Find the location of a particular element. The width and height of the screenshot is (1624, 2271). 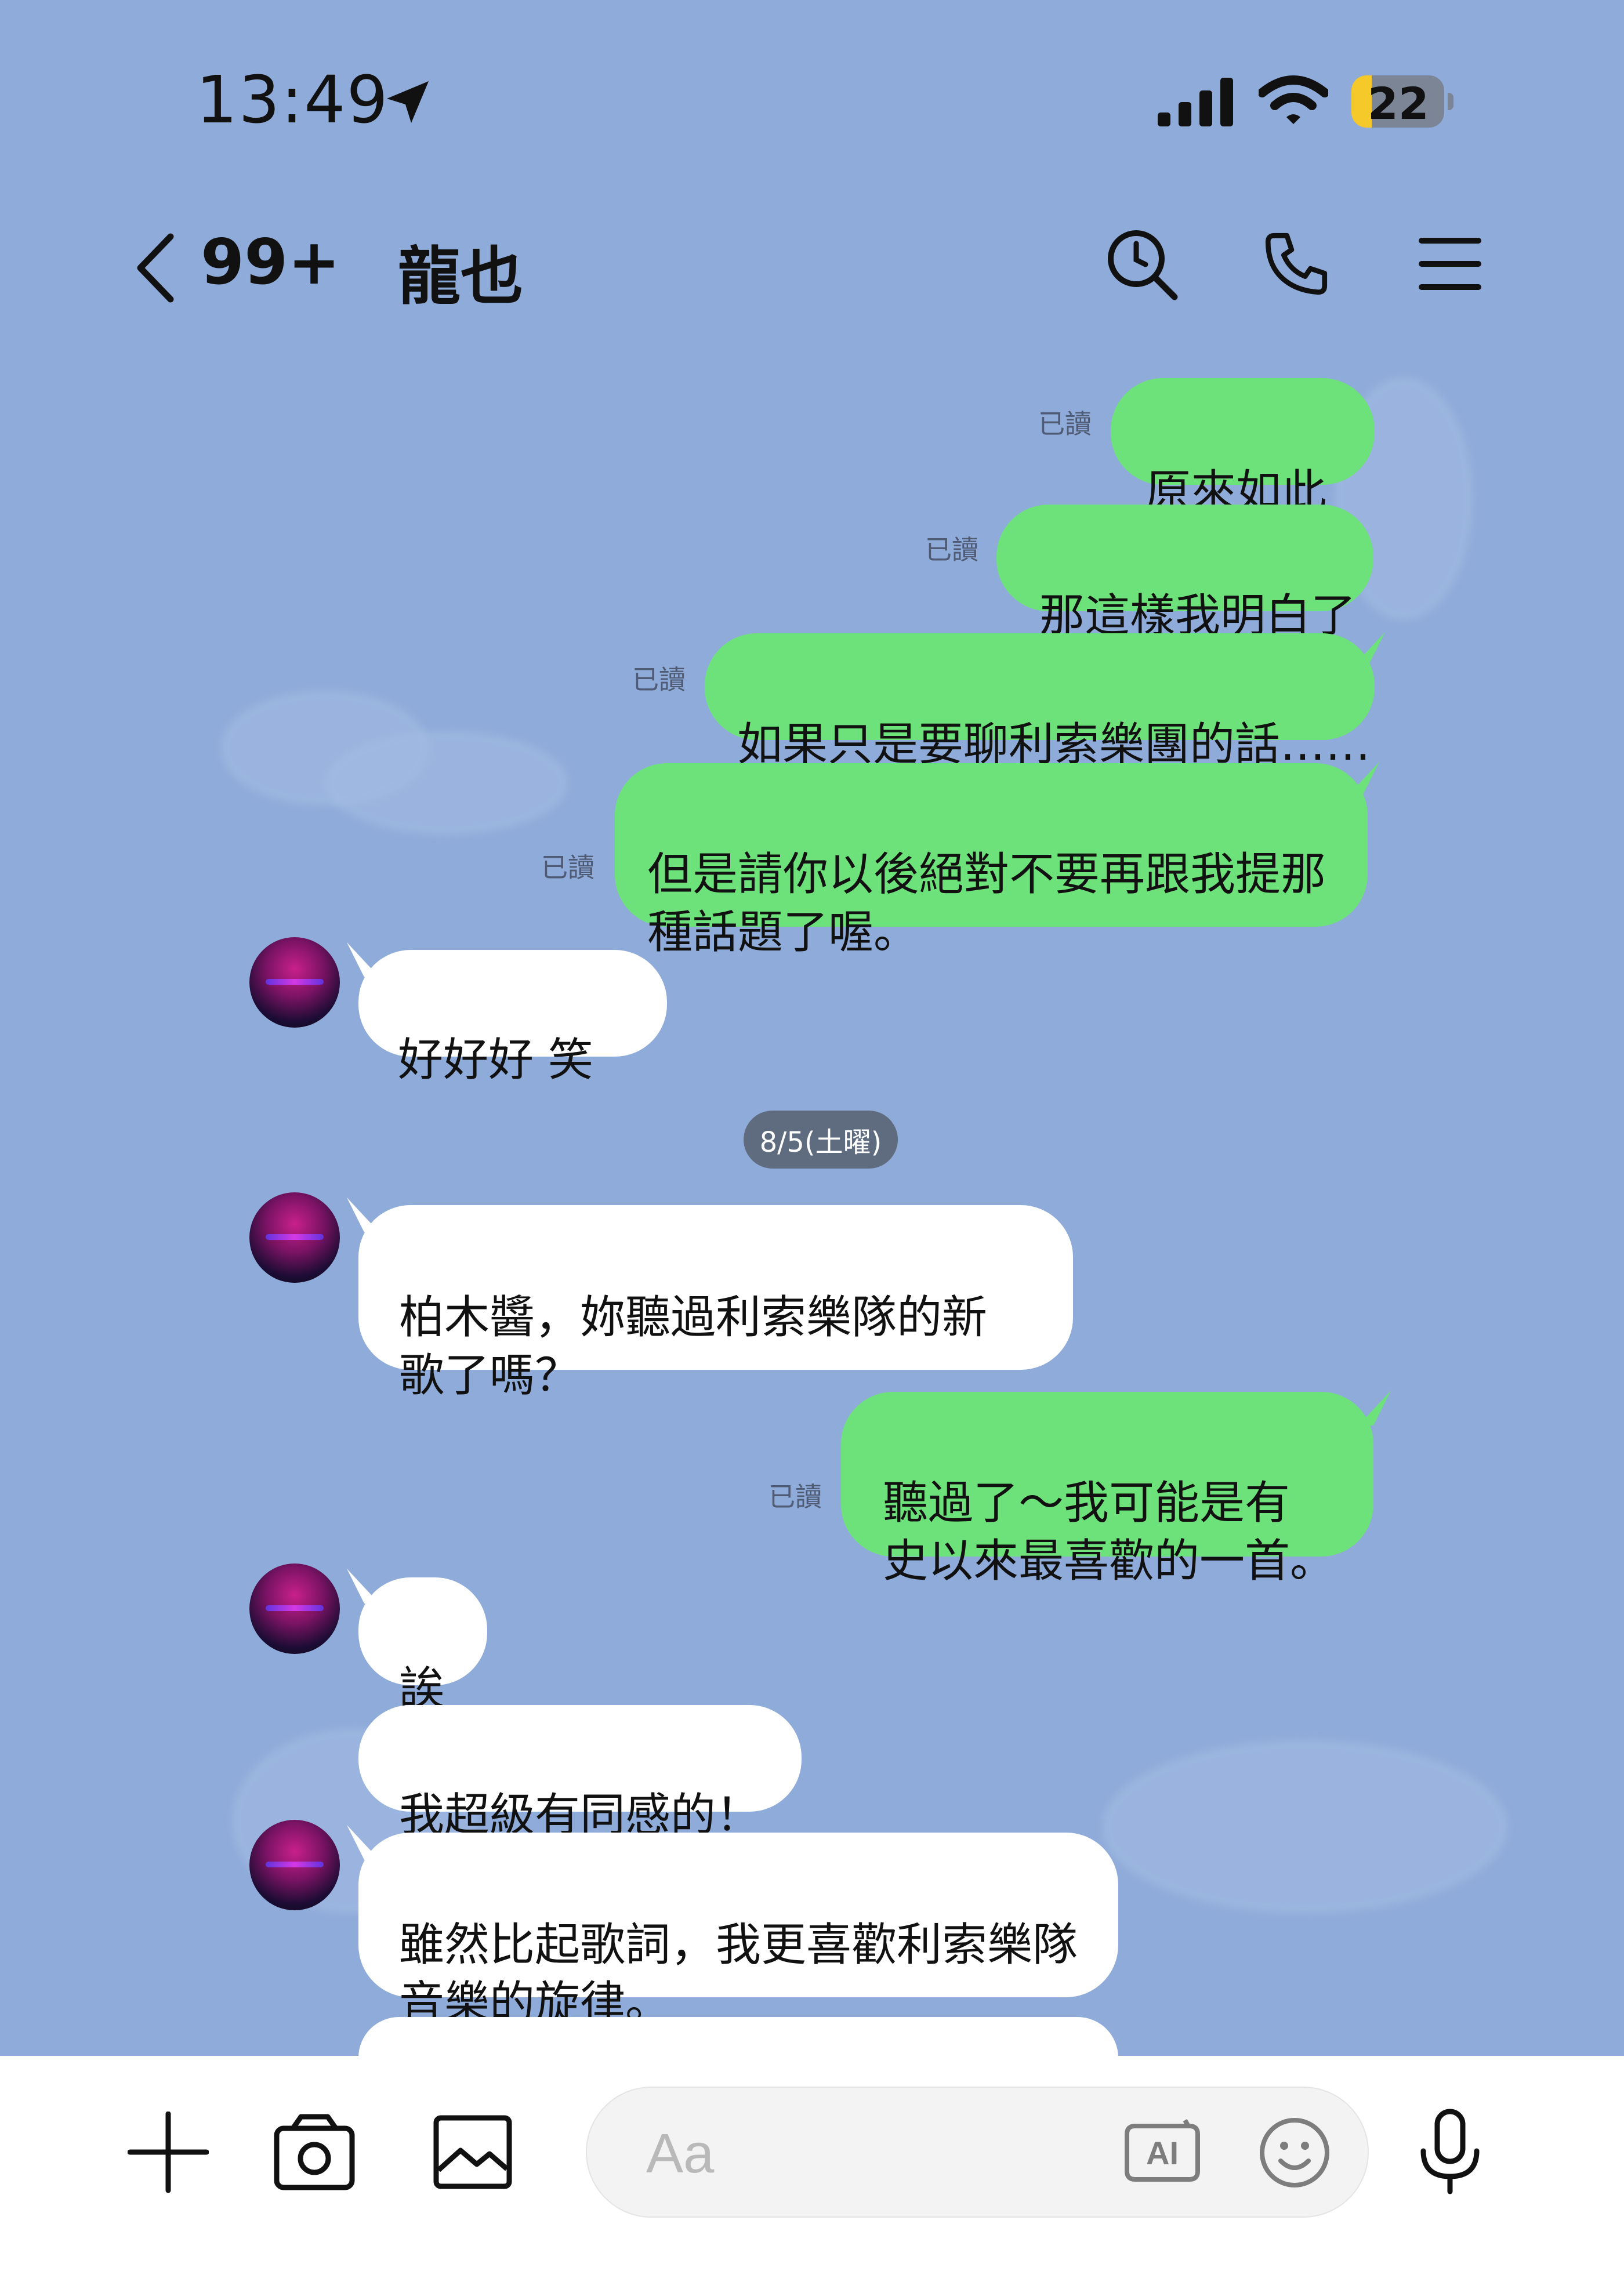

microphone-icon is located at coordinates (1450, 2152).